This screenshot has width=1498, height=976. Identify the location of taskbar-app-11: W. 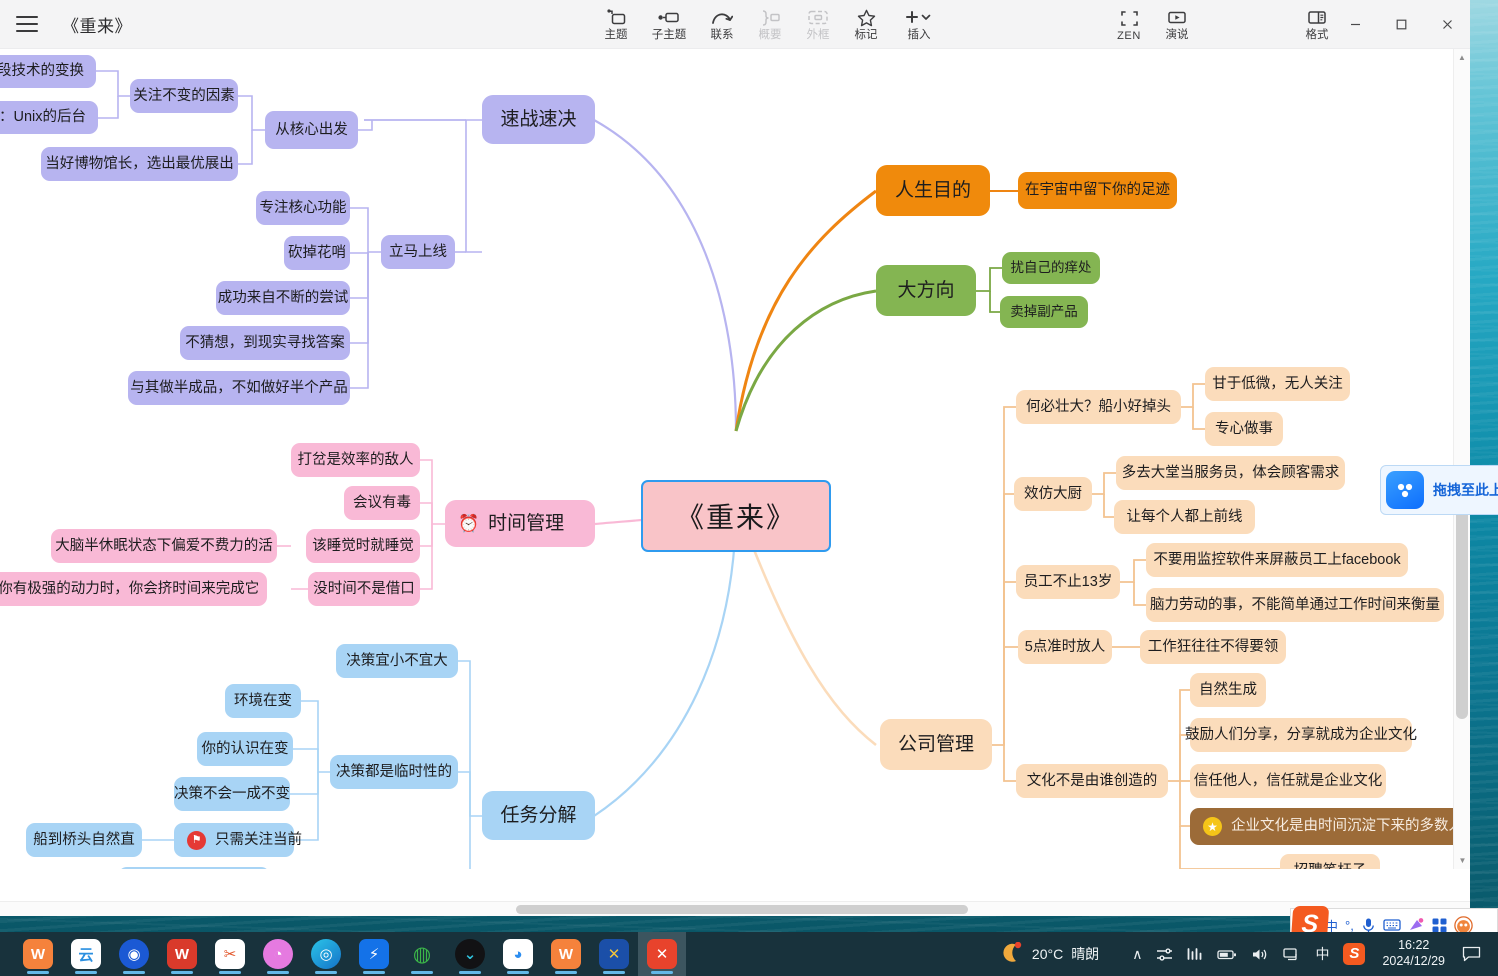
(566, 954).